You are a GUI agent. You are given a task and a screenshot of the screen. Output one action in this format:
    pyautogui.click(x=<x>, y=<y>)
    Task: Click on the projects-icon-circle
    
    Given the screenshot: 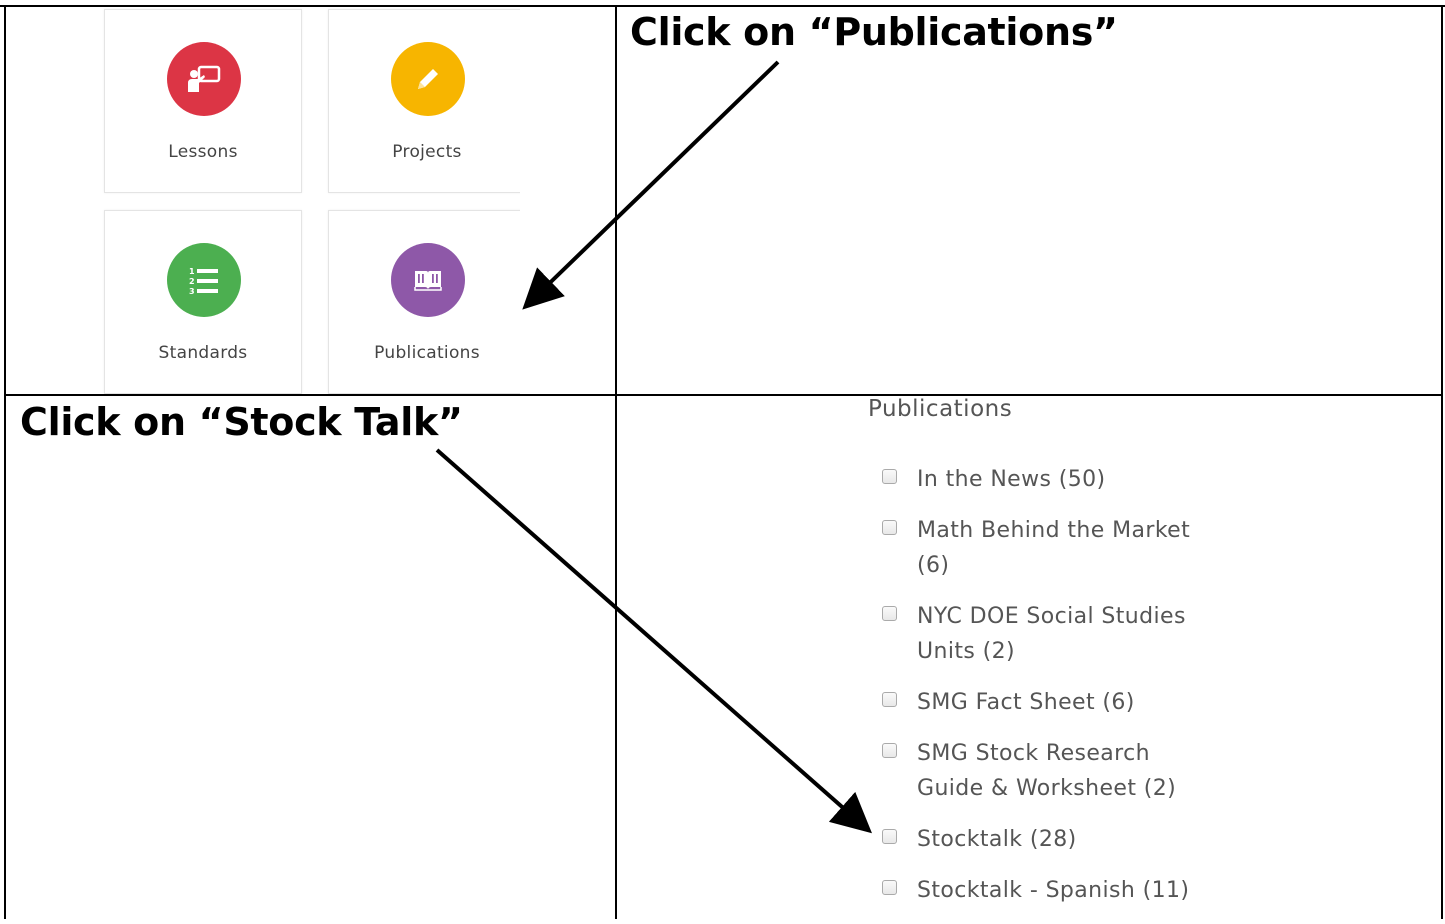 What is the action you would take?
    pyautogui.click(x=428, y=79)
    